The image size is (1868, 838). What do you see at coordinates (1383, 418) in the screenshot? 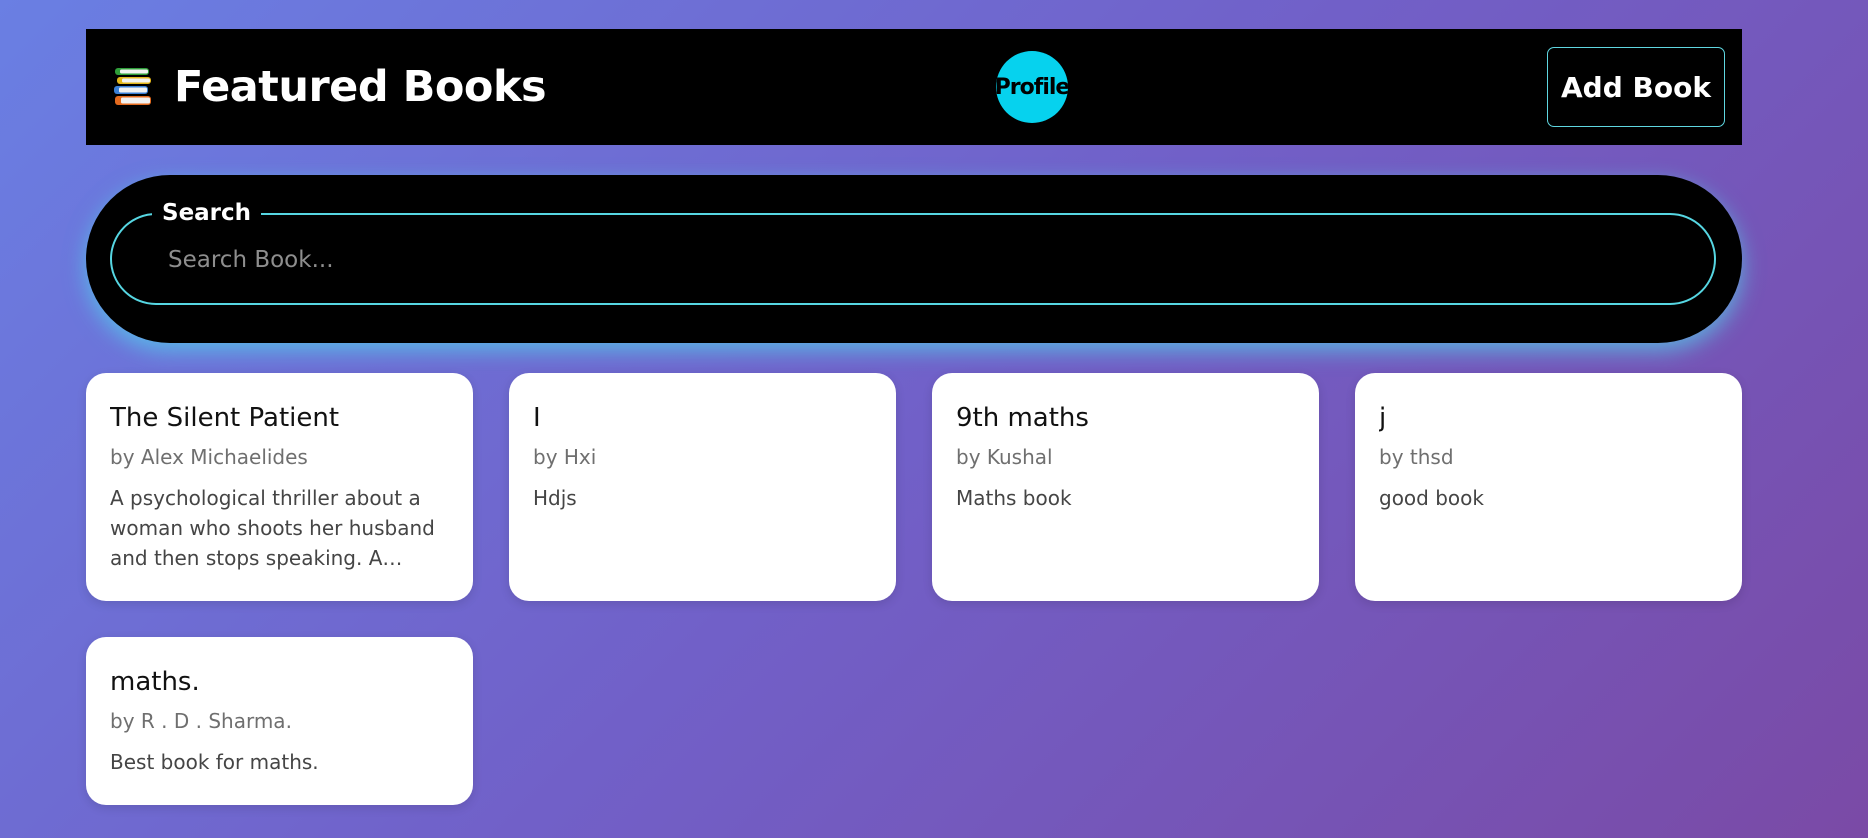
I see `book-title: j` at bounding box center [1383, 418].